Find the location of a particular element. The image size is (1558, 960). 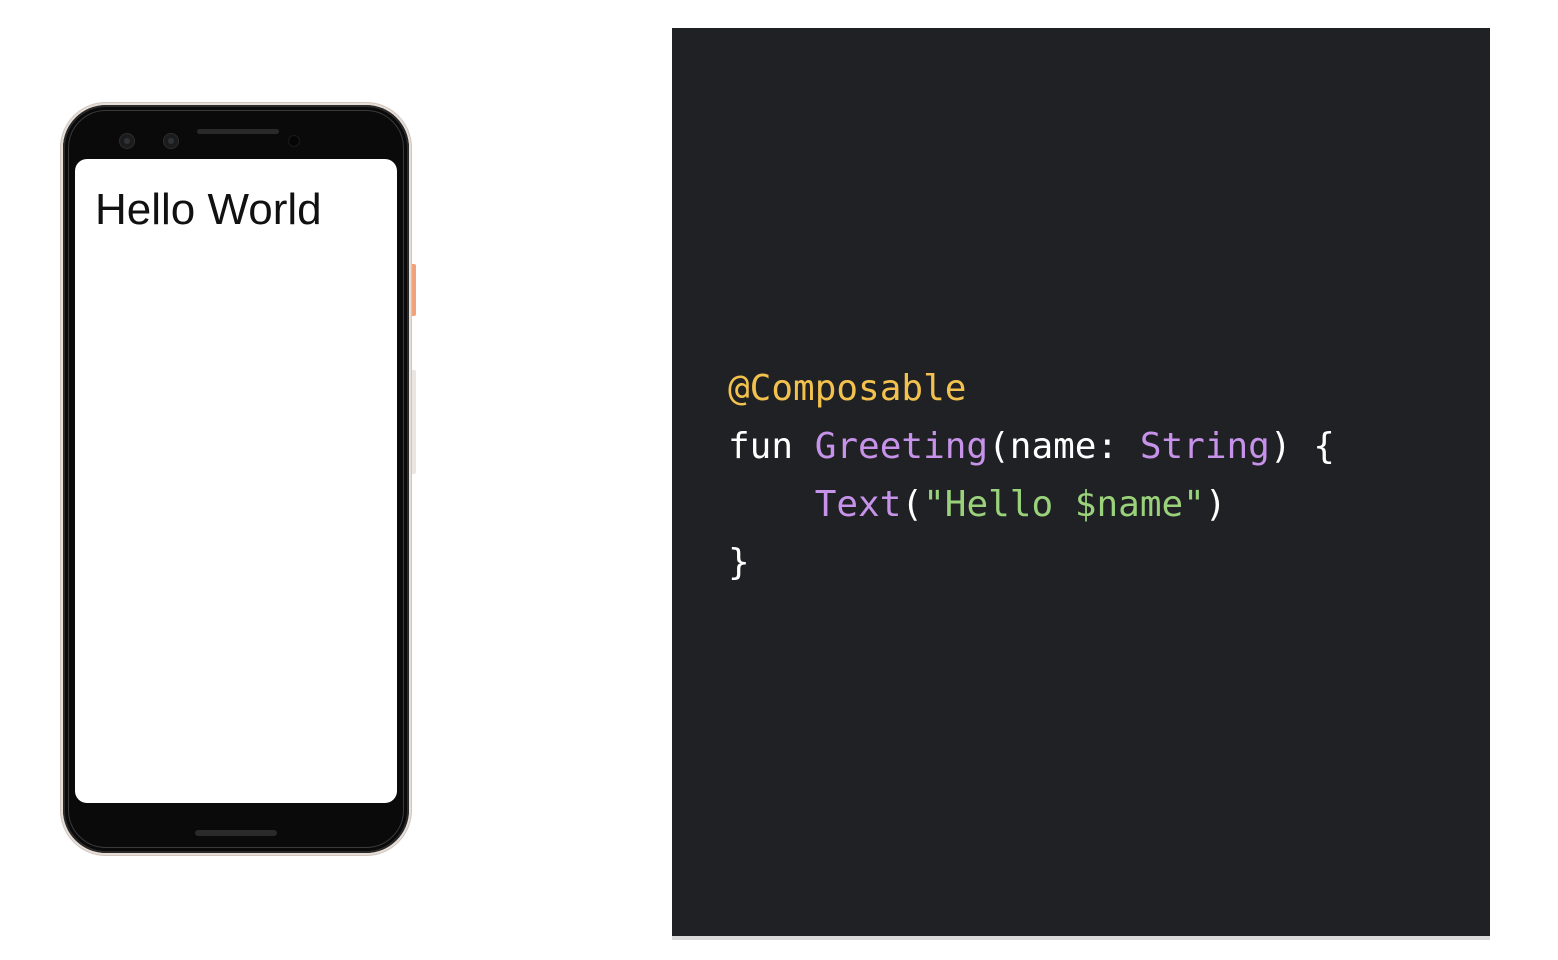

code-token-plain: (name: is located at coordinates (1064, 446).